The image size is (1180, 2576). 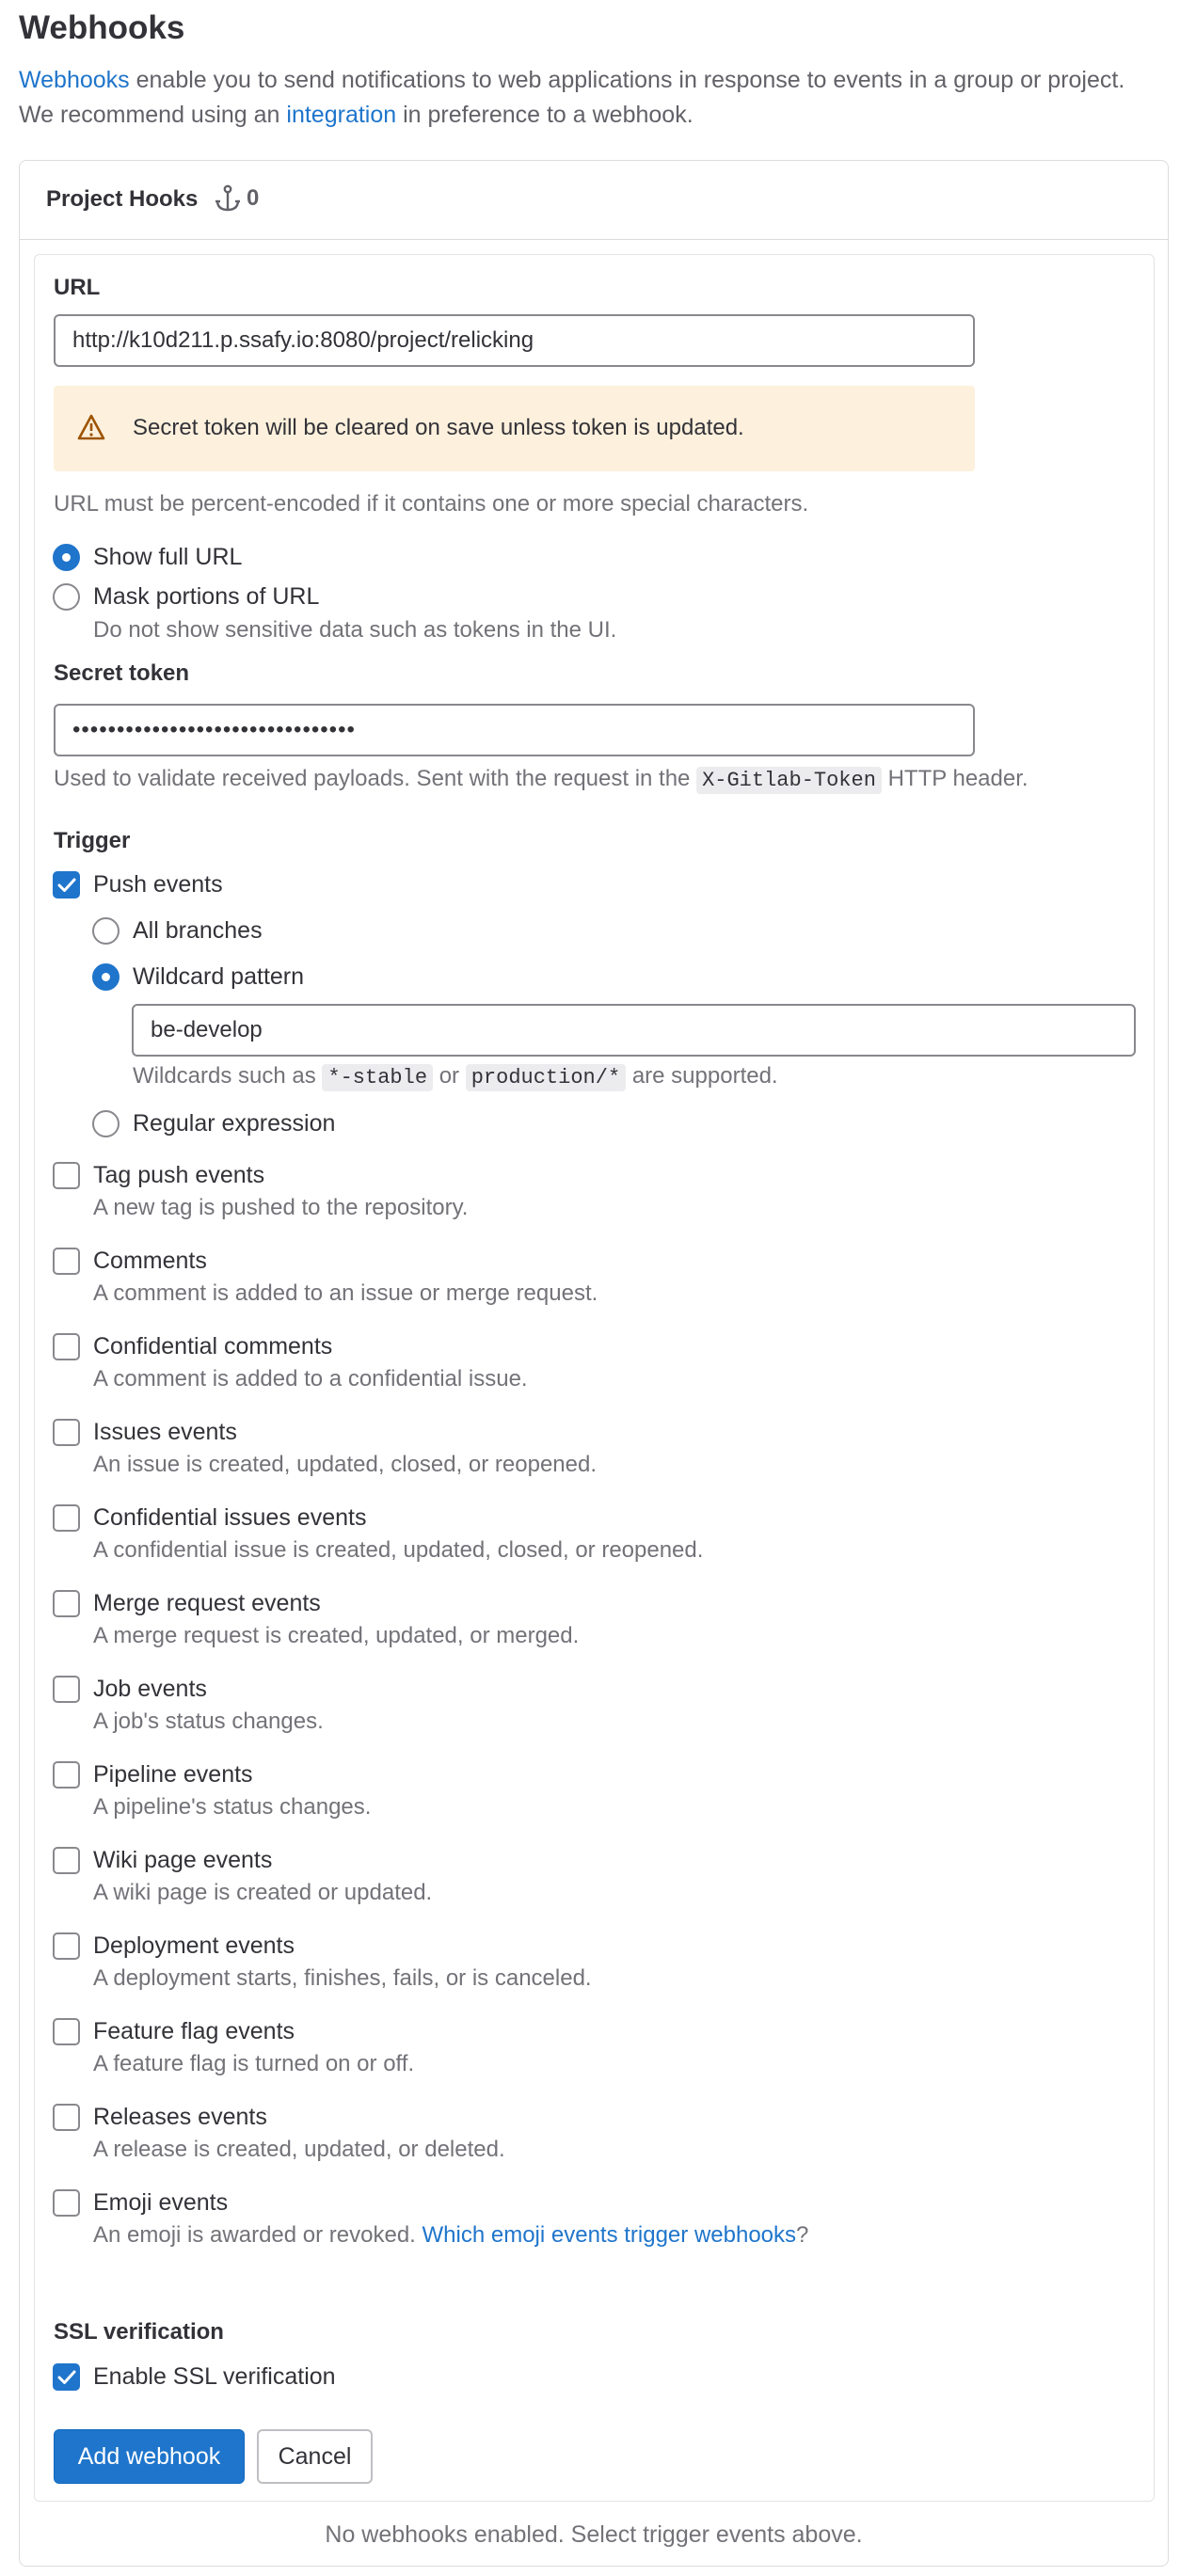 What do you see at coordinates (66, 1261) in the screenshot?
I see `comments-checkbox` at bounding box center [66, 1261].